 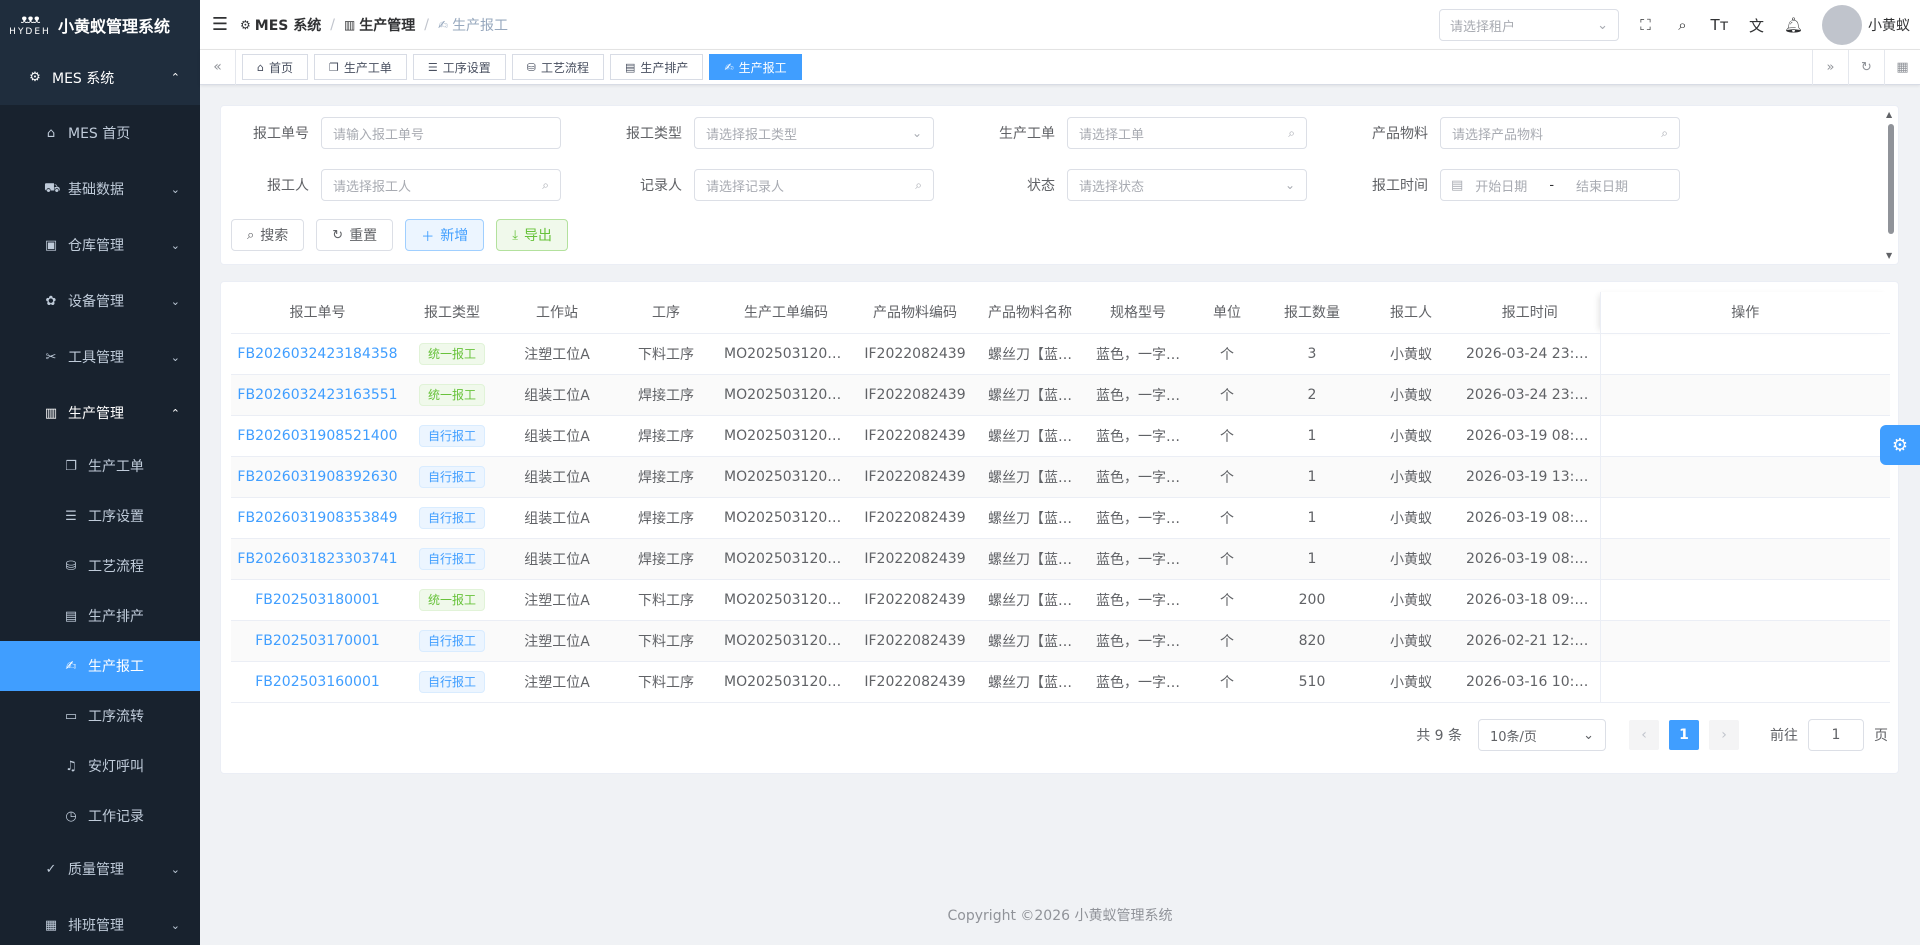 What do you see at coordinates (1724, 735) in the screenshot?
I see `next-page-button: ›` at bounding box center [1724, 735].